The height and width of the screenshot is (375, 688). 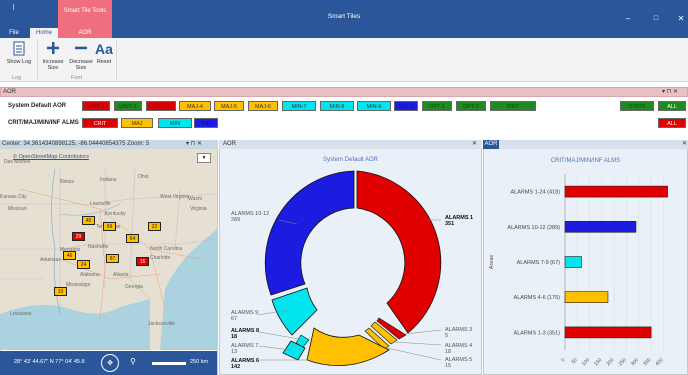 I want to click on maximize-button: □, so click(x=656, y=19).